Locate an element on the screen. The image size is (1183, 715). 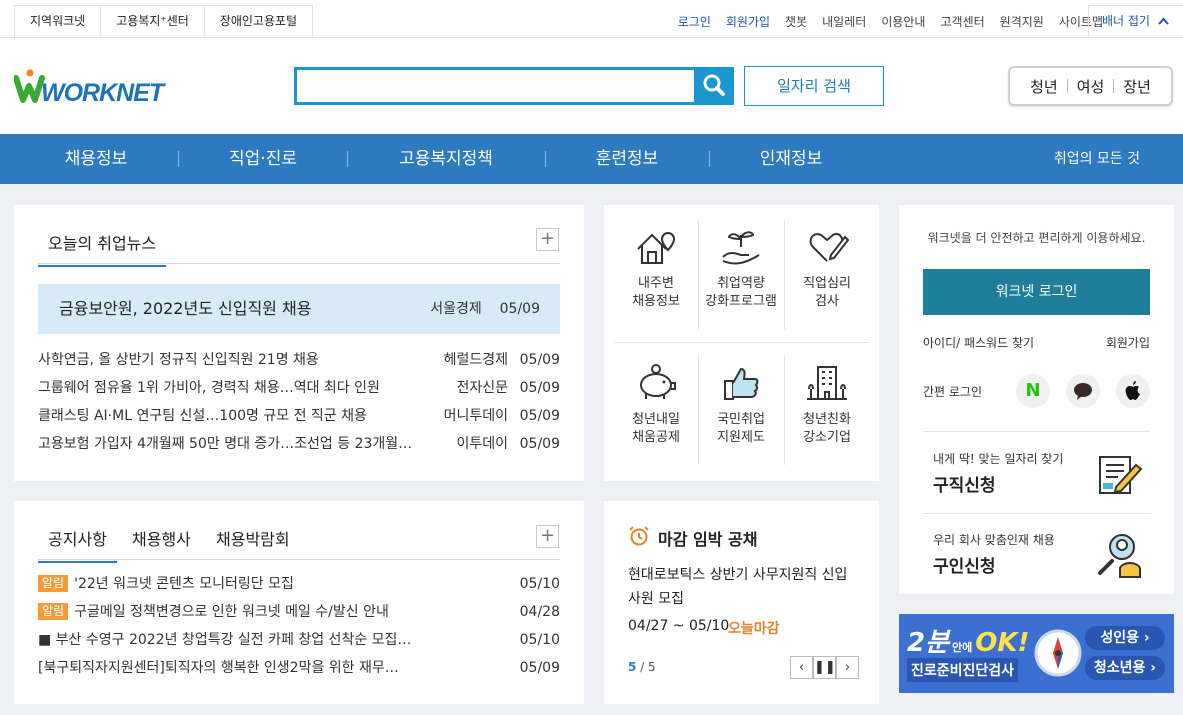
tab-recruit-event: 채용행사 is located at coordinates (161, 538).